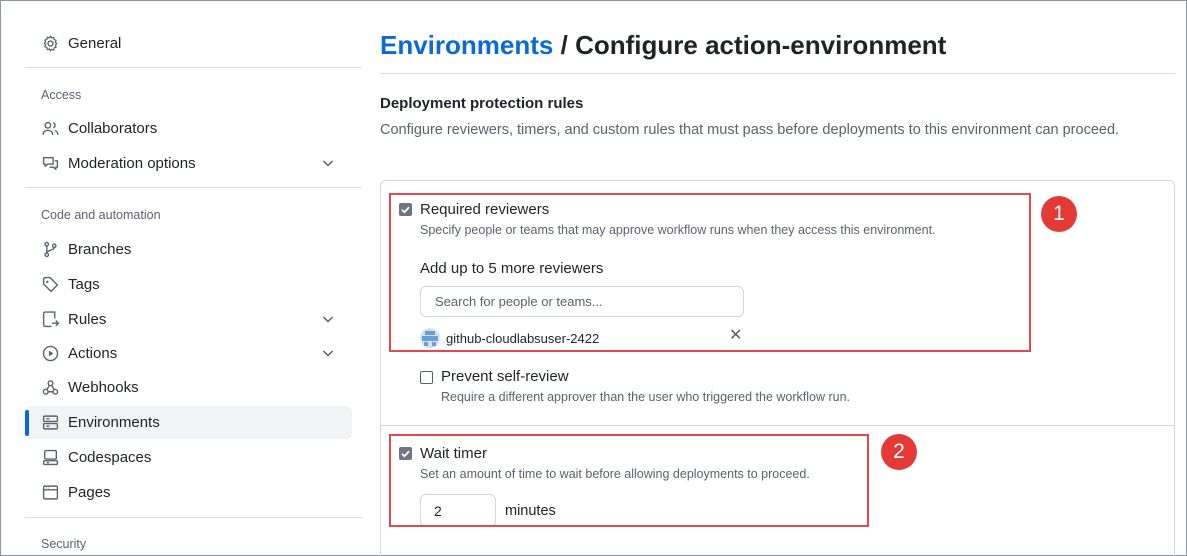  What do you see at coordinates (50, 164) in the screenshot?
I see `comment-discussion-icon` at bounding box center [50, 164].